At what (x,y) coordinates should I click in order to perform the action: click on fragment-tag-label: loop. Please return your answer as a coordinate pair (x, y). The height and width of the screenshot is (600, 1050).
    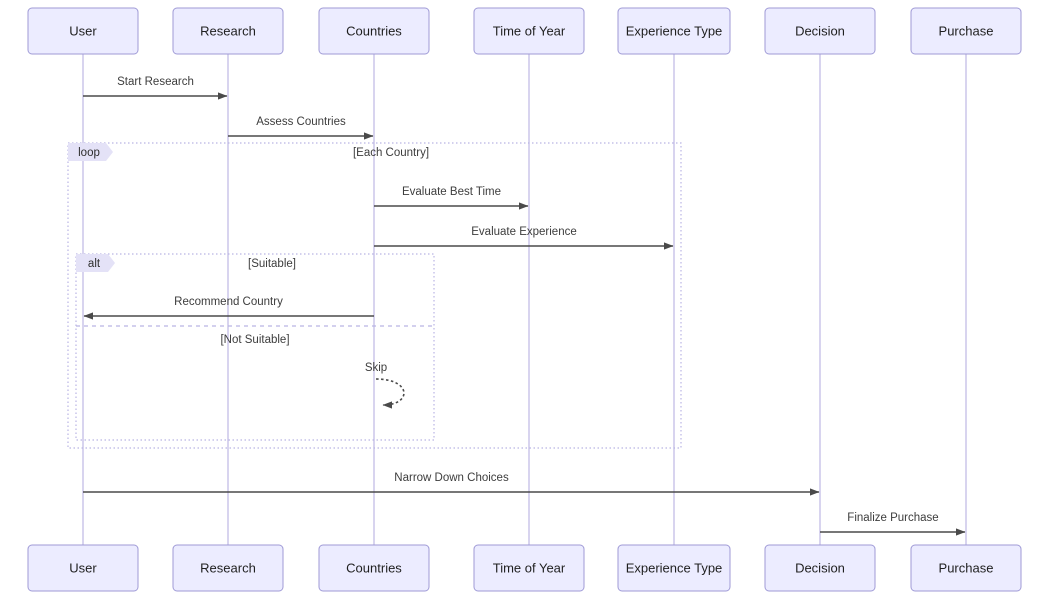
    Looking at the image, I should click on (89, 153).